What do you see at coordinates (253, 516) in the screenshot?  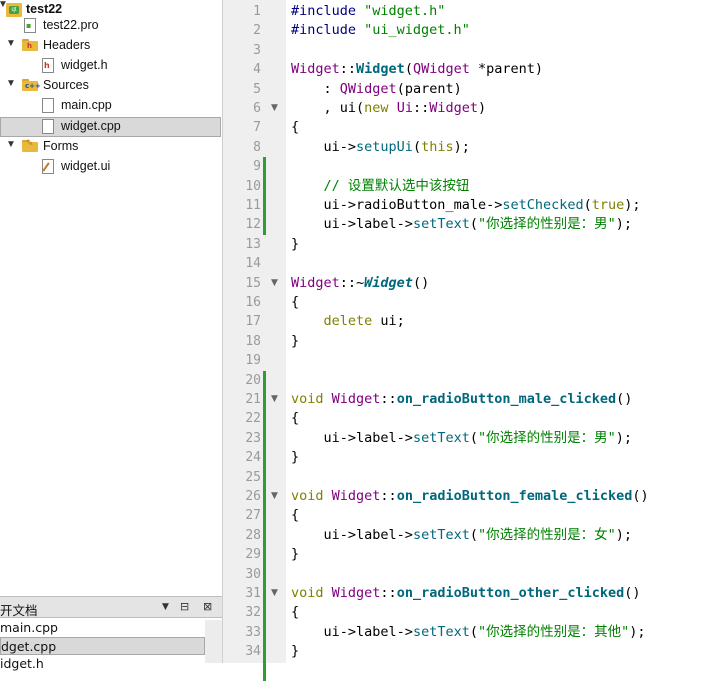 I see `line-number: 27` at bounding box center [253, 516].